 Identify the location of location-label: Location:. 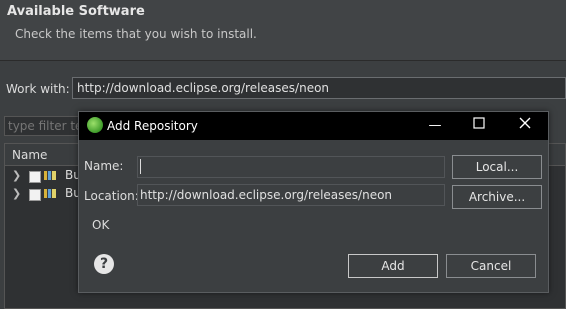
(111, 196).